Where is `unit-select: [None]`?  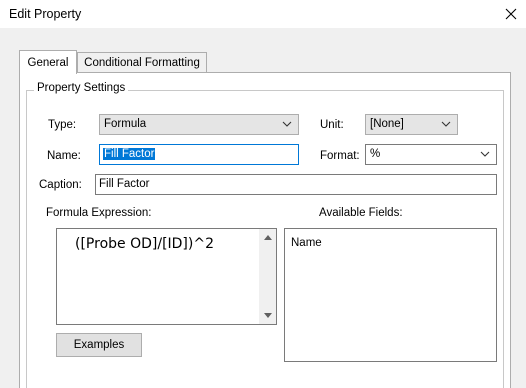
unit-select: [None] is located at coordinates (411, 124).